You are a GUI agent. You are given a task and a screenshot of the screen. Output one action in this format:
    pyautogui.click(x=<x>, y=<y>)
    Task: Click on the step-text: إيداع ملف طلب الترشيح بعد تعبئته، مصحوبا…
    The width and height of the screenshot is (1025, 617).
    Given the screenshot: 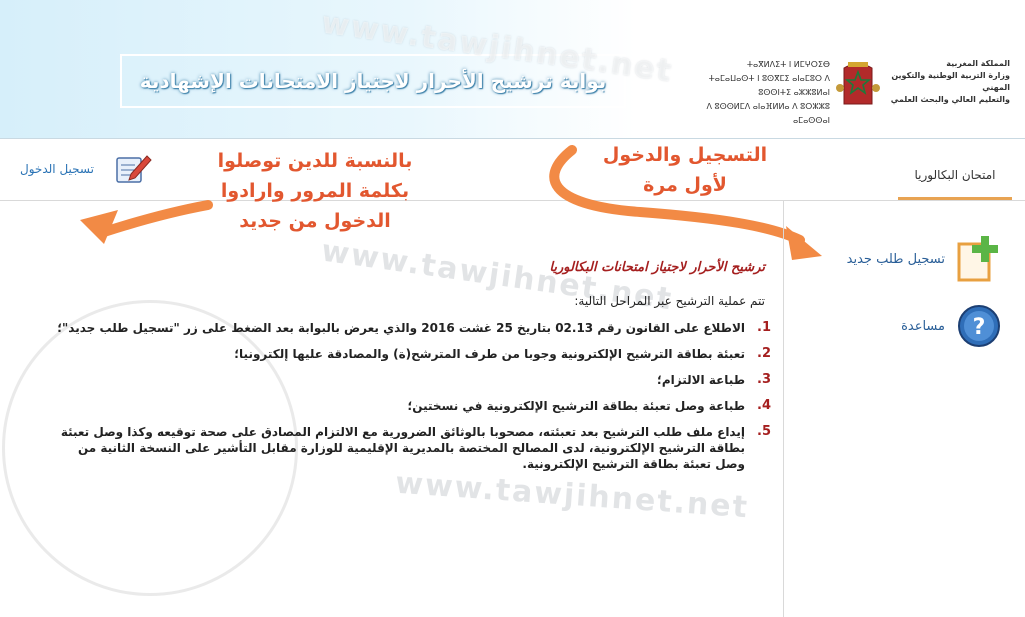 What is the action you would take?
    pyautogui.click(x=402, y=448)
    